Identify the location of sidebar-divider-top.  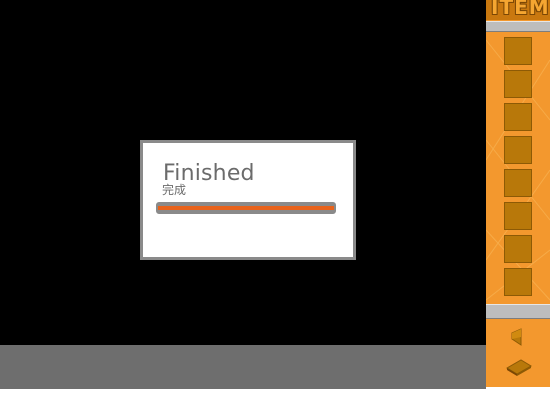
(518, 26).